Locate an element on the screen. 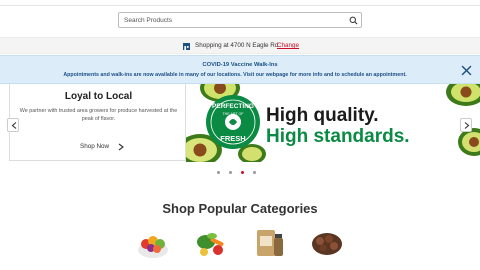 The width and height of the screenshot is (480, 270). header-divider is located at coordinates (240, 5).